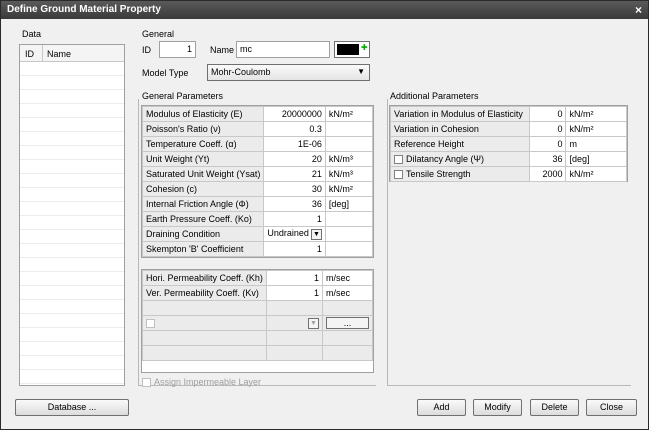 This screenshot has width=649, height=430. I want to click on general-param-value-text: 1, so click(319, 249).